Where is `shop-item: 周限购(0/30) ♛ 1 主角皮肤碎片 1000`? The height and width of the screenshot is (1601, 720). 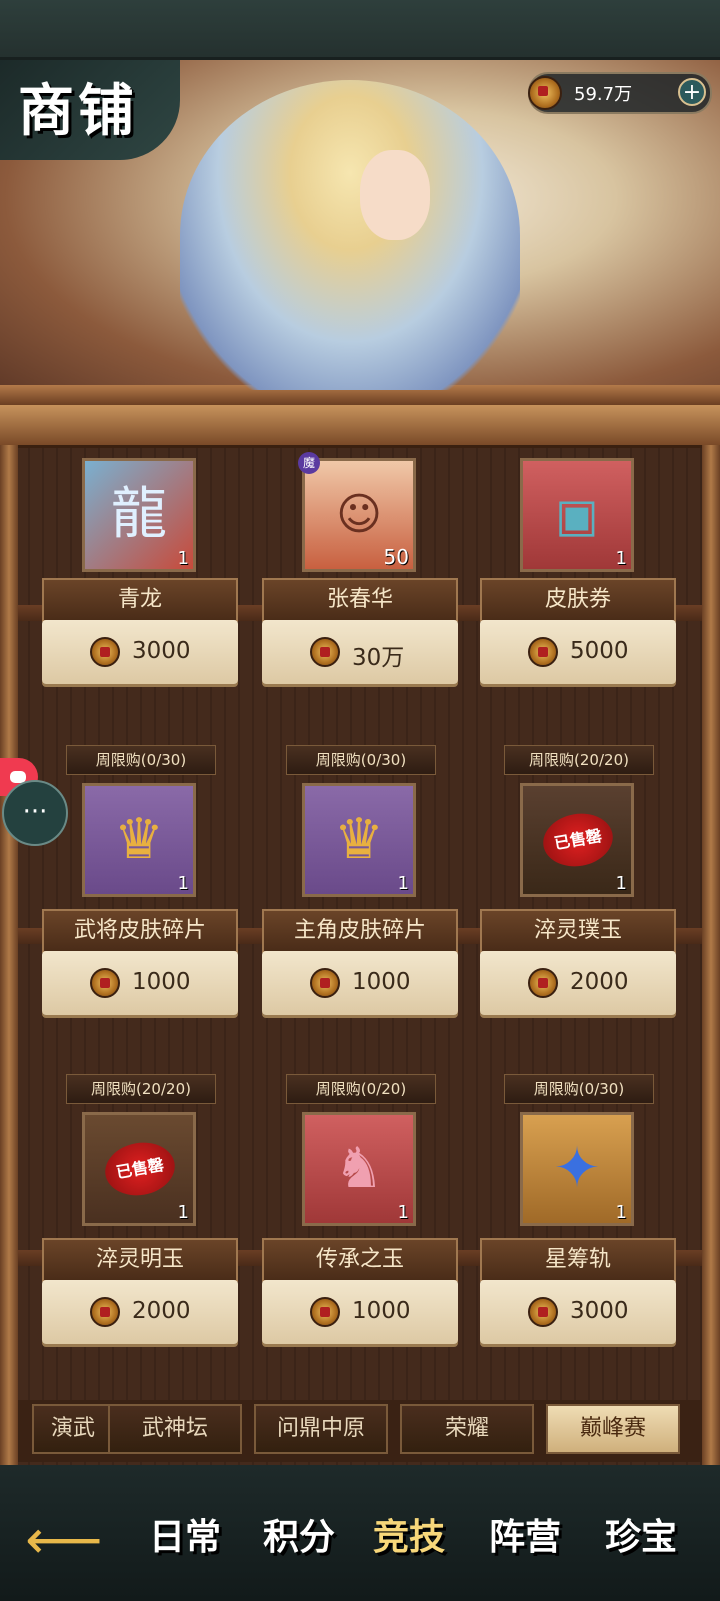
shop-item: 周限购(0/30) ♛ 1 主角皮肤碎片 1000 is located at coordinates (360, 895).